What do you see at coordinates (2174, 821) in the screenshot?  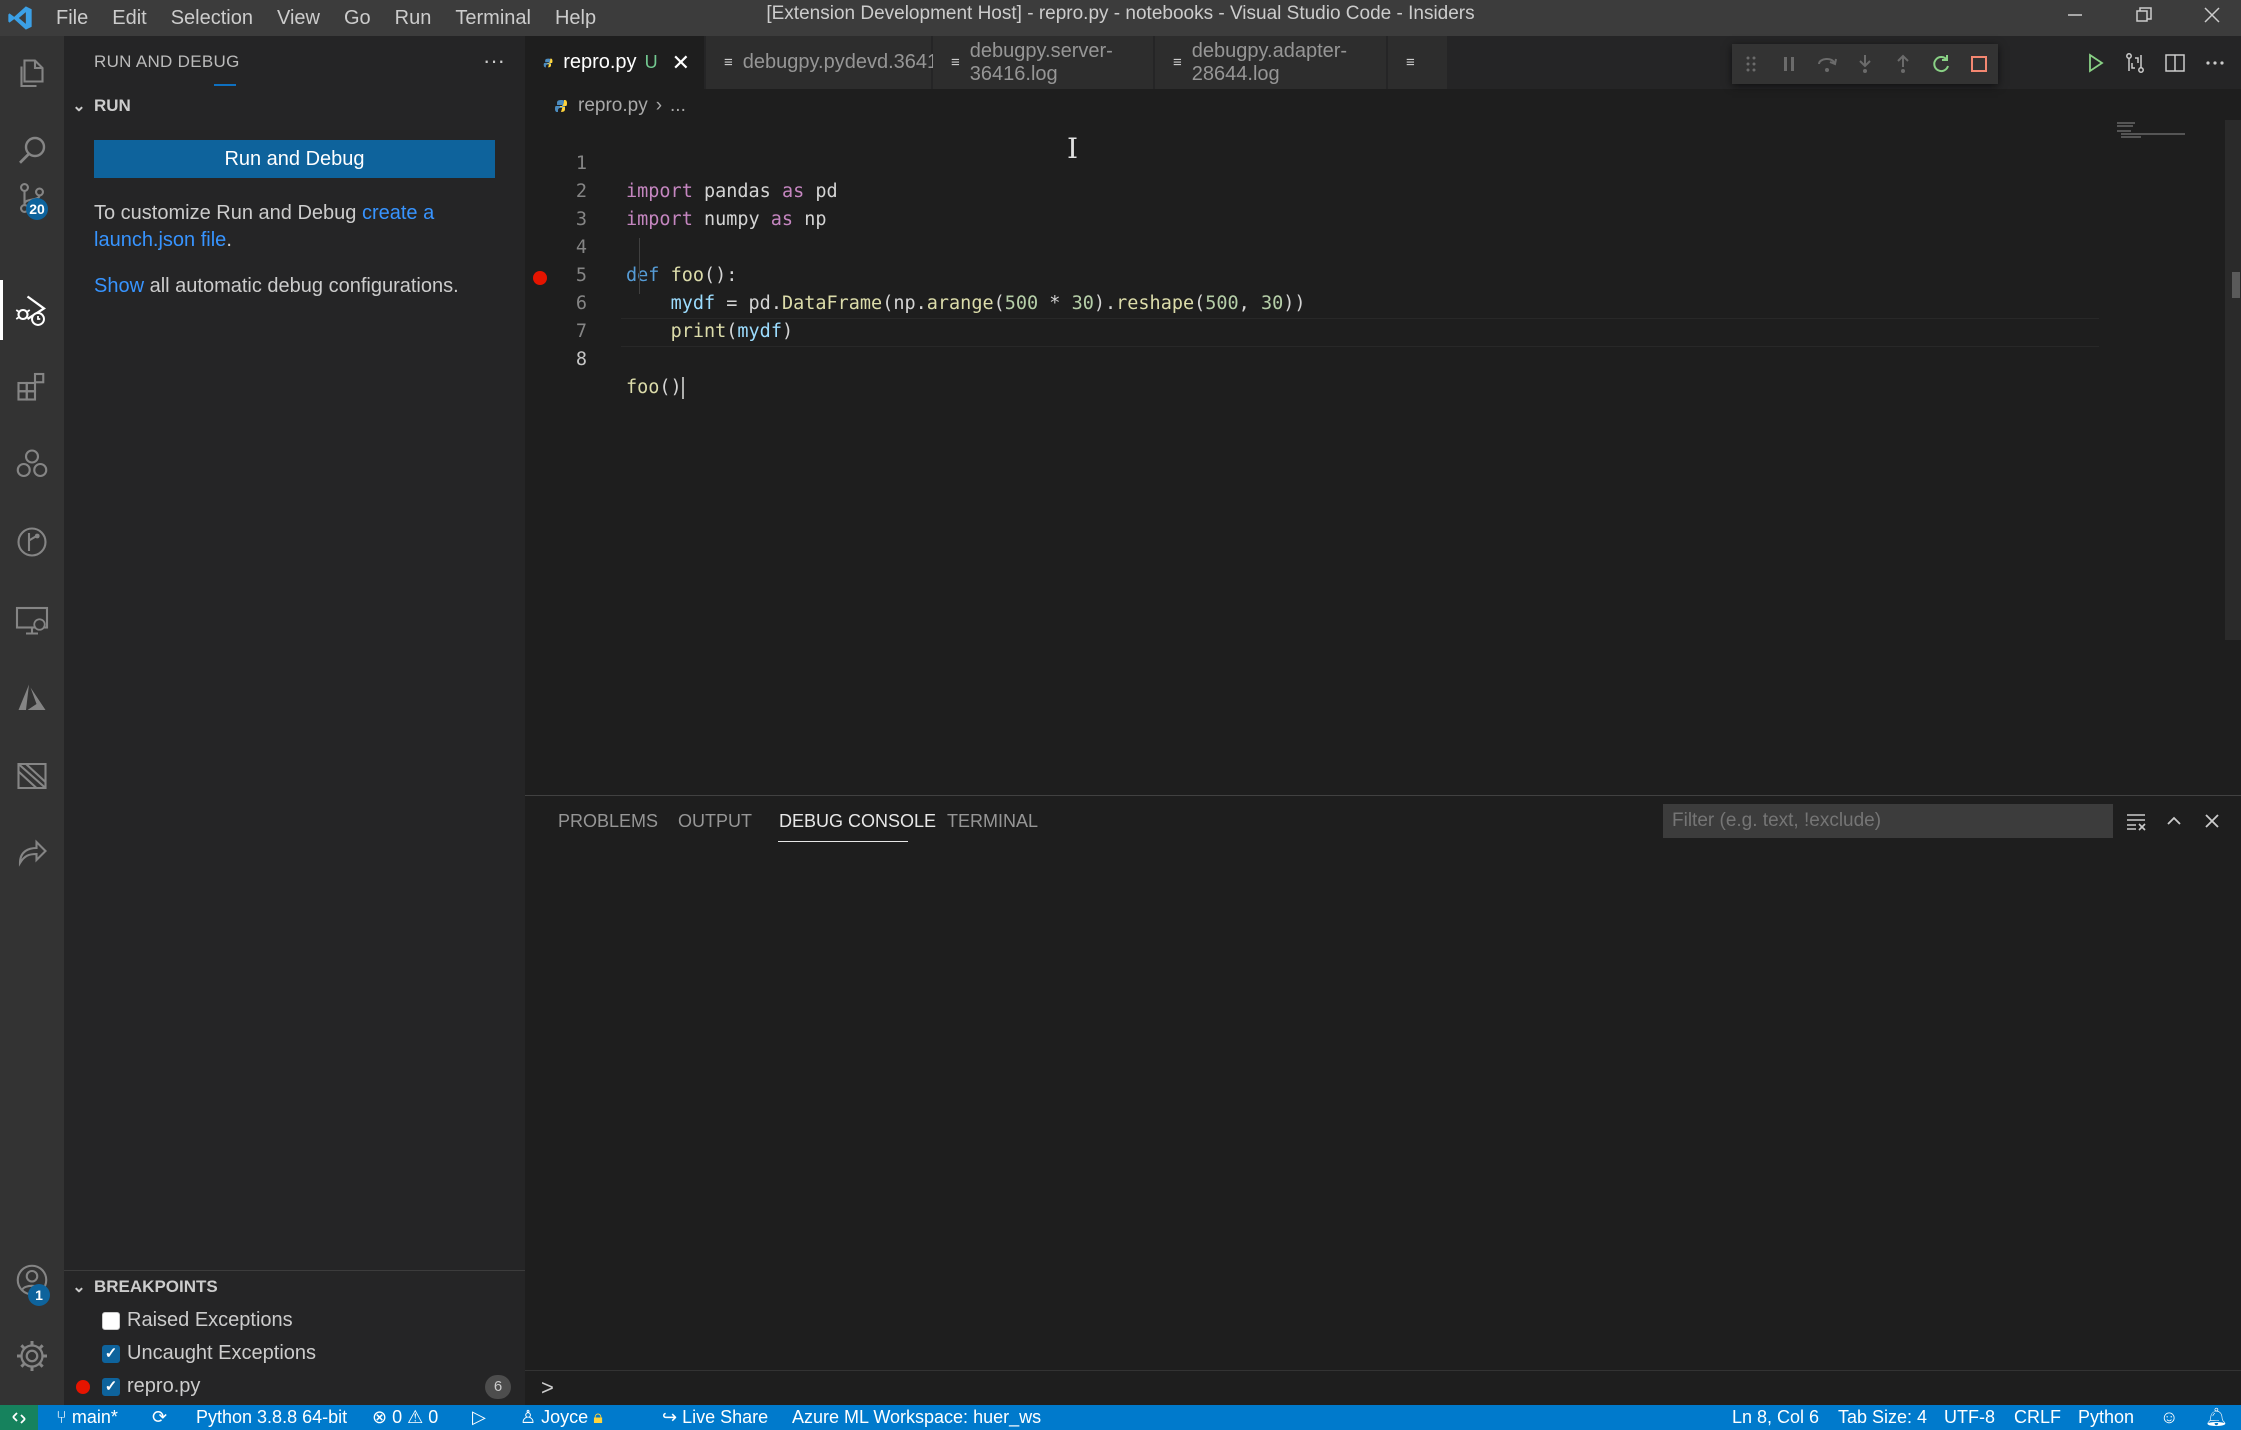 I see `maximize-panel-button` at bounding box center [2174, 821].